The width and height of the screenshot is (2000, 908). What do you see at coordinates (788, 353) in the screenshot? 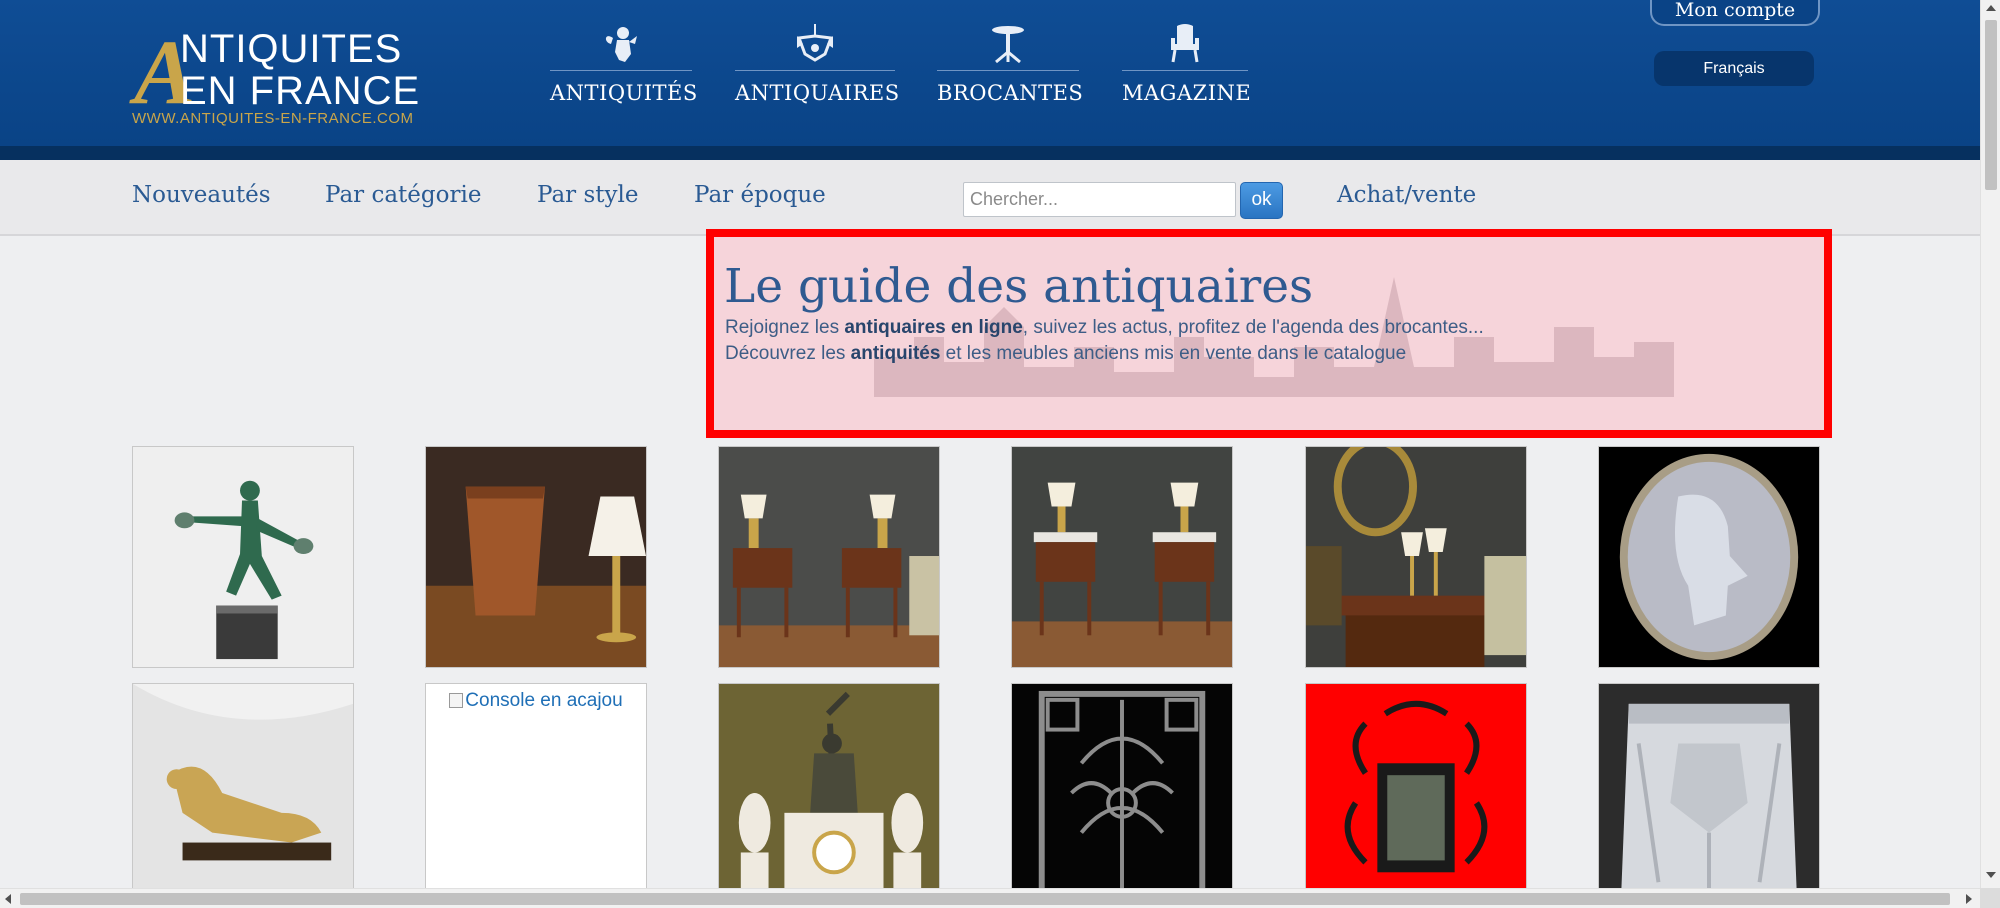
I see `hero-text: Découvrez les` at bounding box center [788, 353].